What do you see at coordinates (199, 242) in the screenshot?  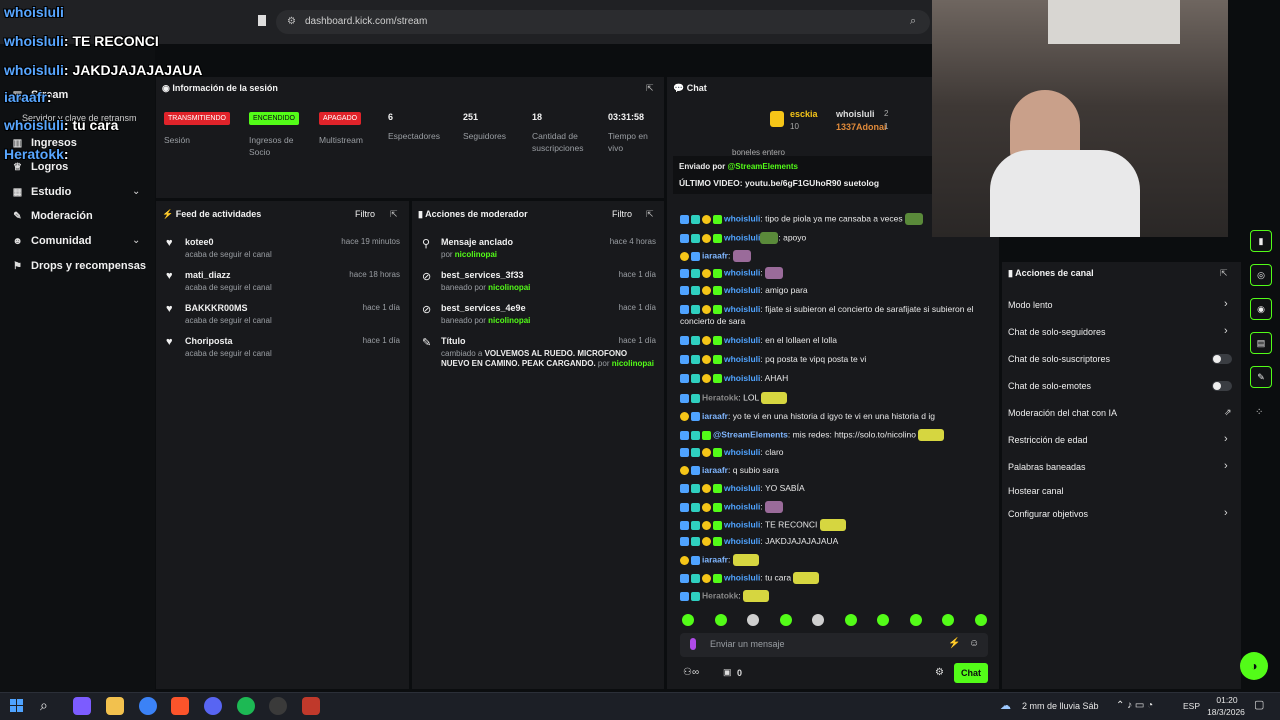 I see `feed-item-name: kotee0` at bounding box center [199, 242].